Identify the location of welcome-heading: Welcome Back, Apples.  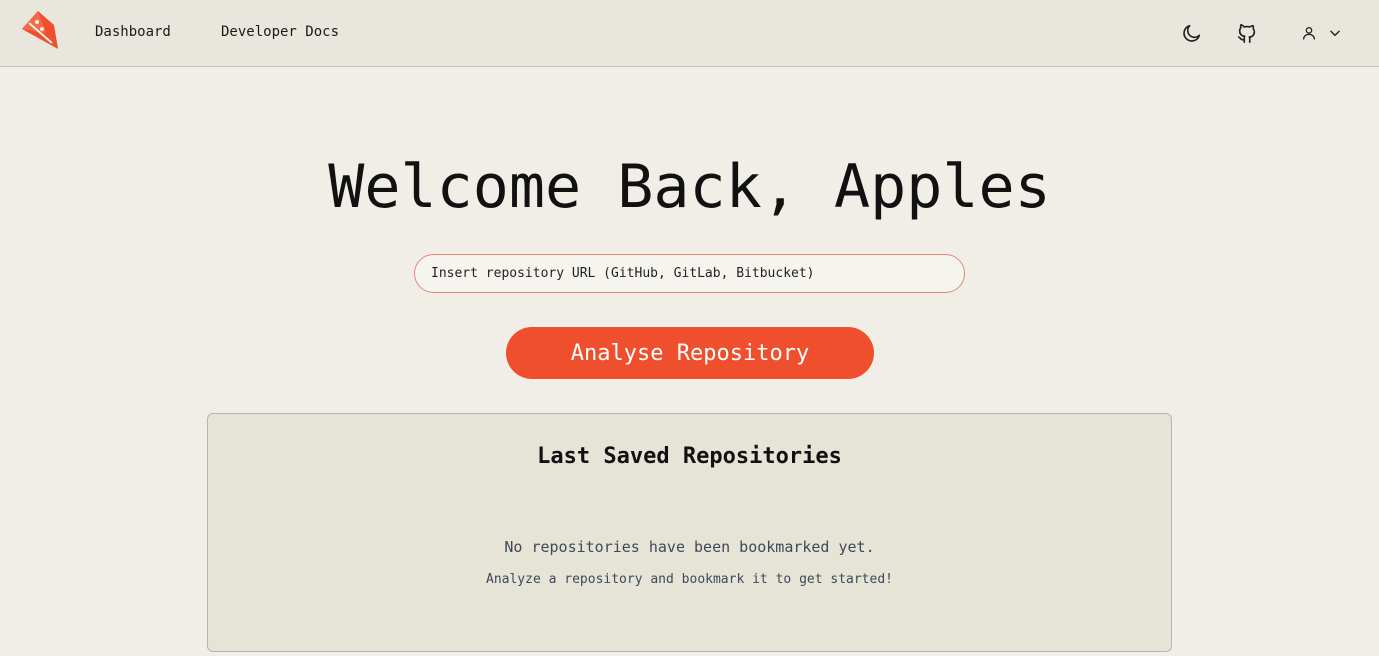
(689, 187).